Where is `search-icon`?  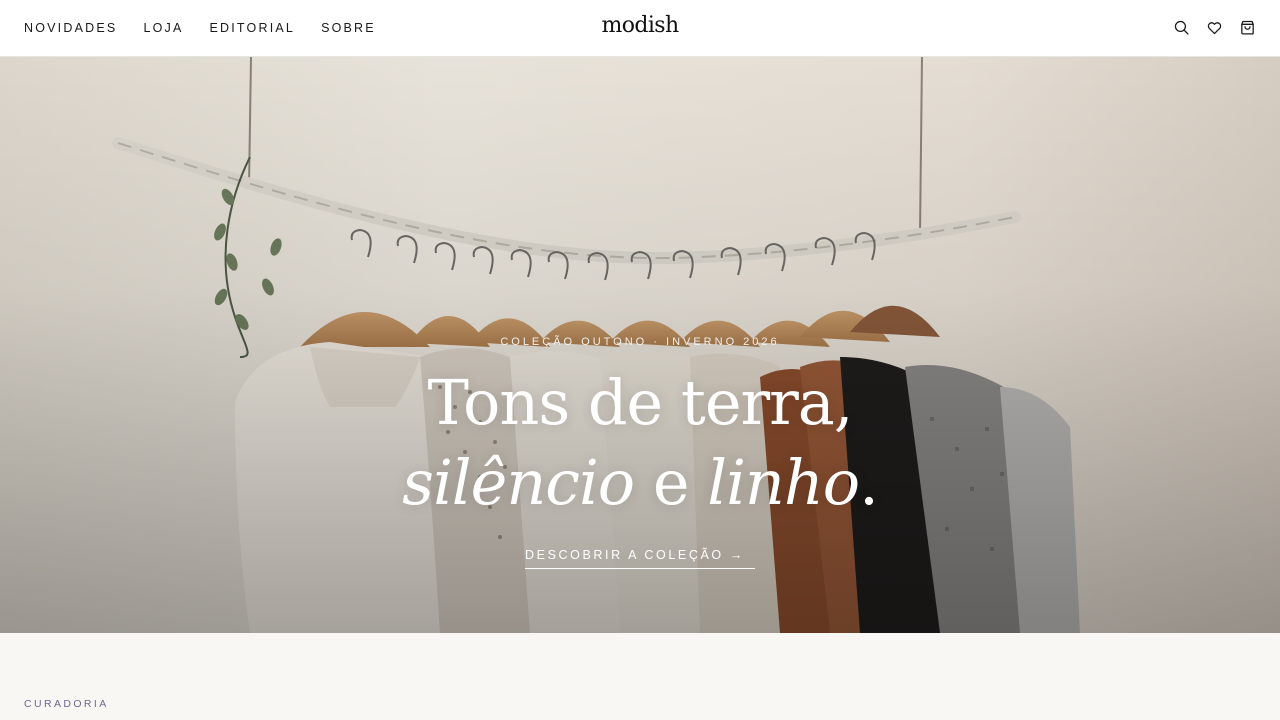
search-icon is located at coordinates (1181, 27).